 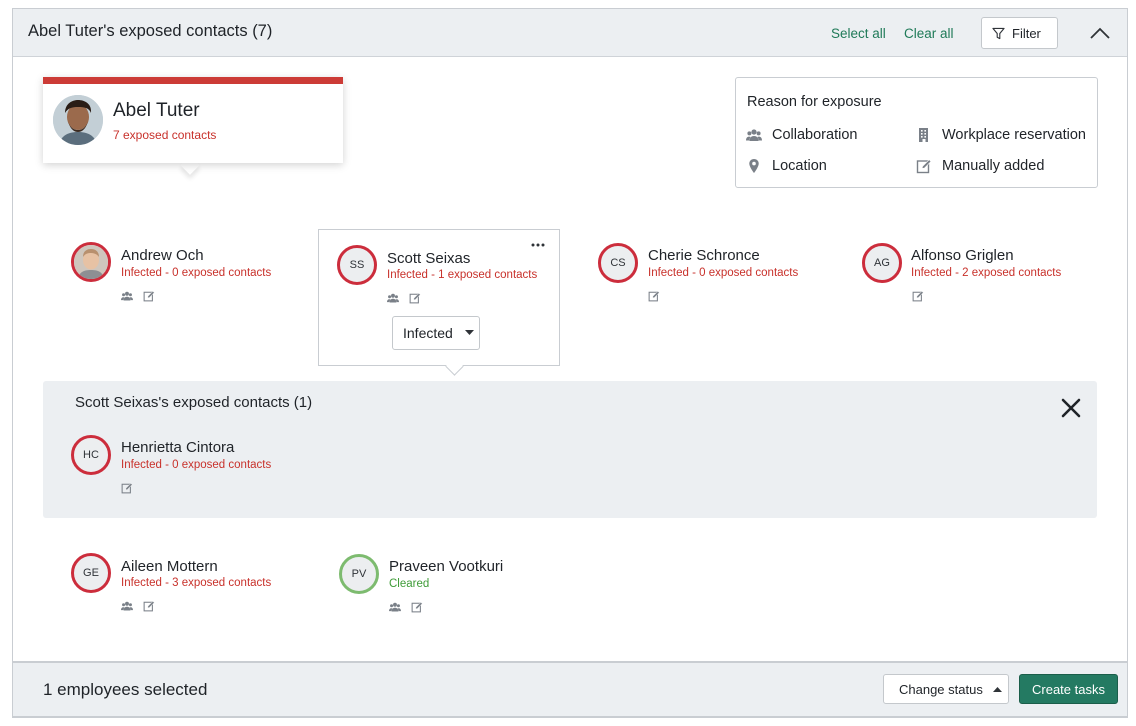 I want to click on contact-name: Henrietta Cintora, so click(x=178, y=447).